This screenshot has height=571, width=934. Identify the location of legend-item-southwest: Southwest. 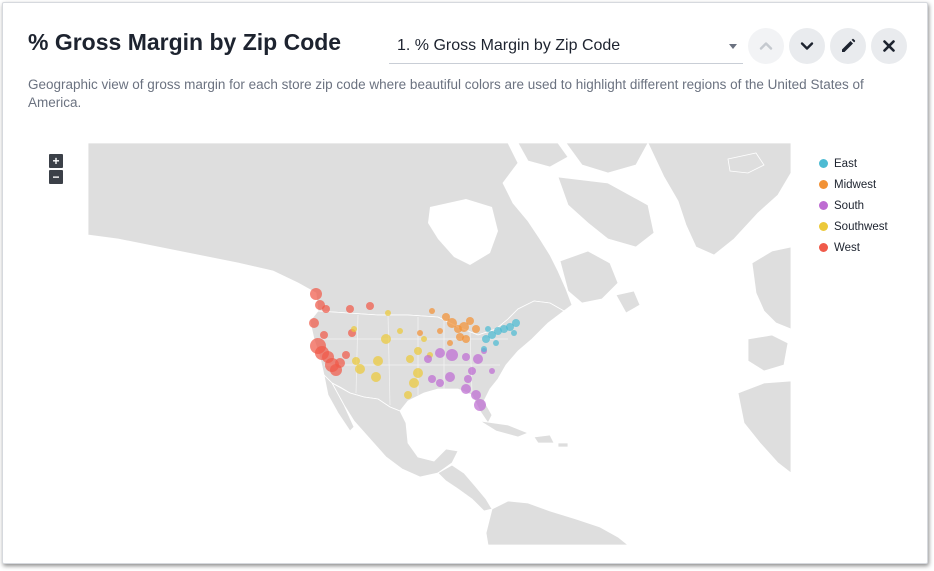
(853, 226).